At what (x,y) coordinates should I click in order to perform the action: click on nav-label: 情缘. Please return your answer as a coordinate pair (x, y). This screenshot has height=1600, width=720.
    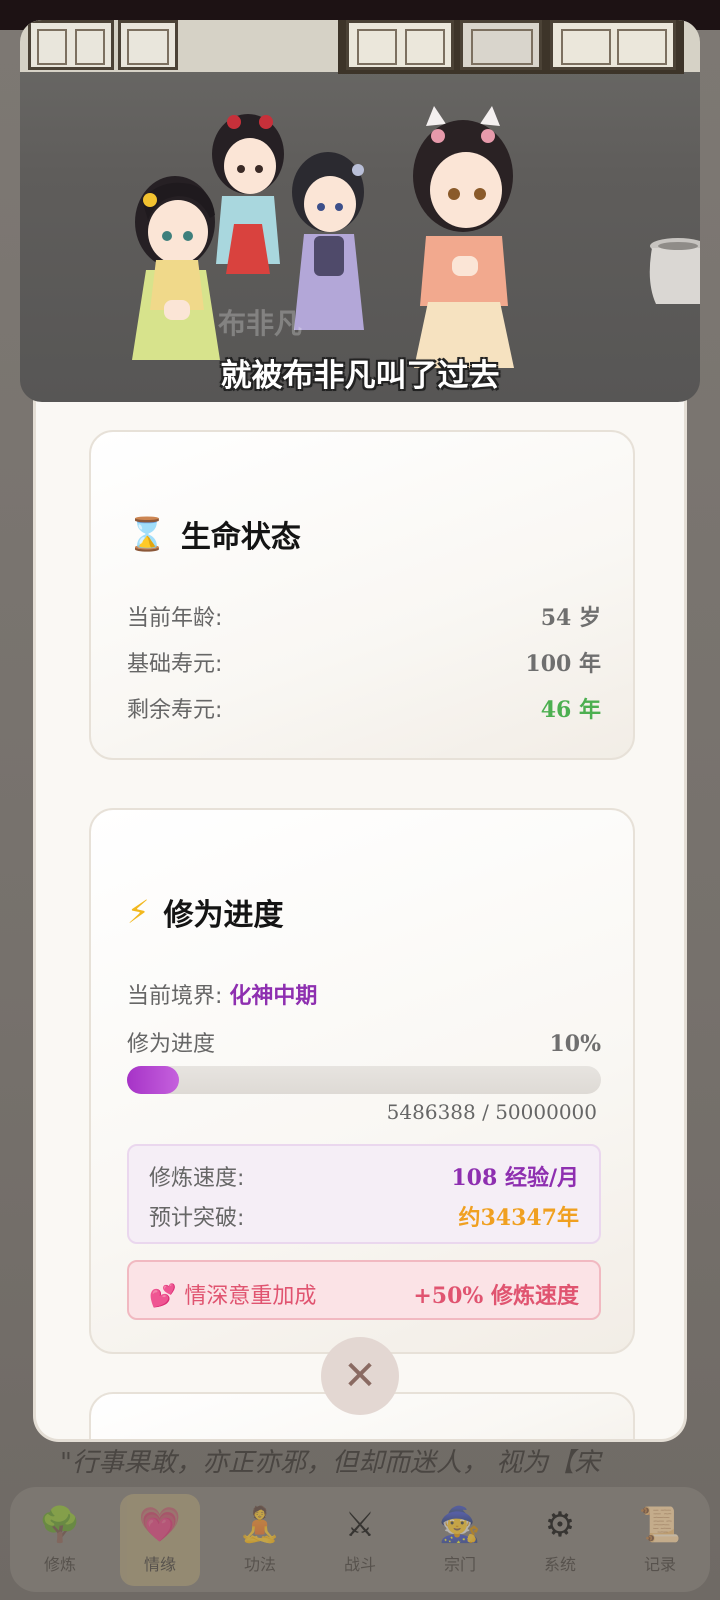
    Looking at the image, I should click on (159, 1564).